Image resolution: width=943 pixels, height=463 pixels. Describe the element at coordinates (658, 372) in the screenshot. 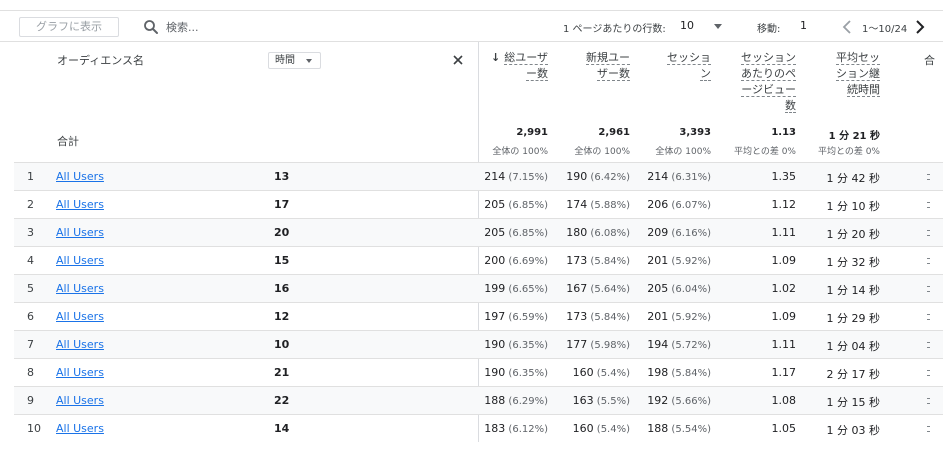

I see `metric-value: 198` at that location.